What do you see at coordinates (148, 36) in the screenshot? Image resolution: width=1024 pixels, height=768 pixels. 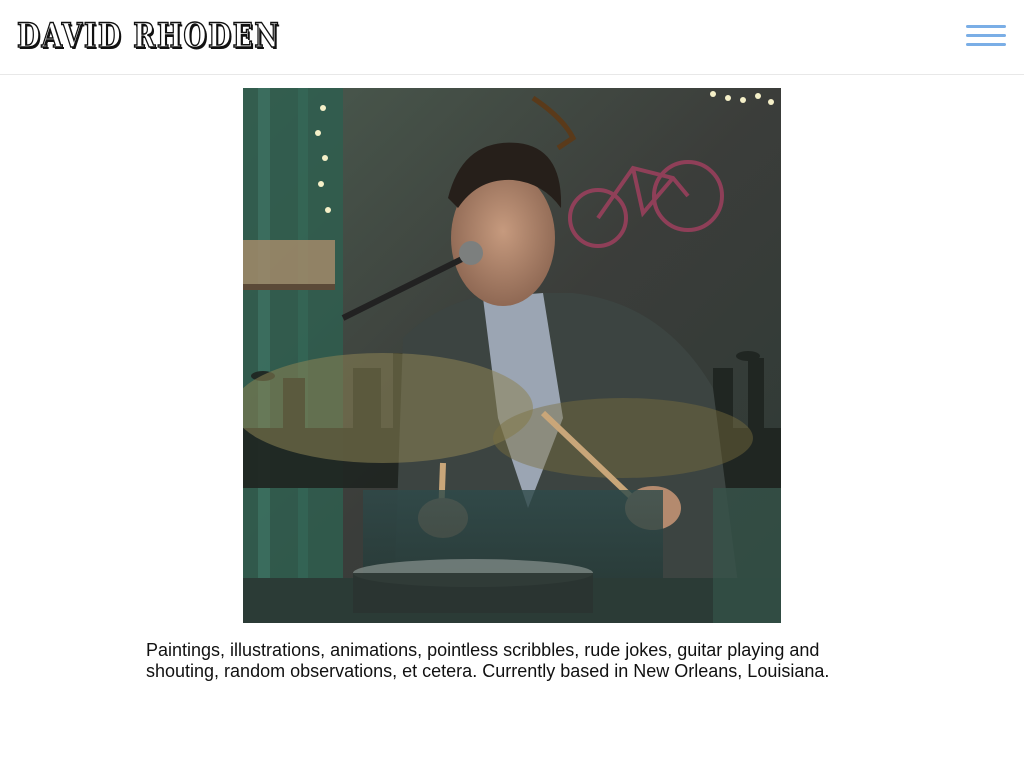 I see `site-logo: DAVID RHODEN` at bounding box center [148, 36].